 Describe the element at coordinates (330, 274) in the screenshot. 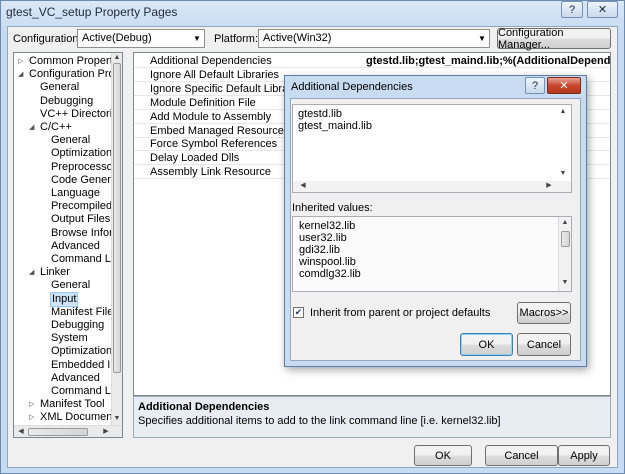

I see `inherited-value-item: comdlg32.lib` at that location.